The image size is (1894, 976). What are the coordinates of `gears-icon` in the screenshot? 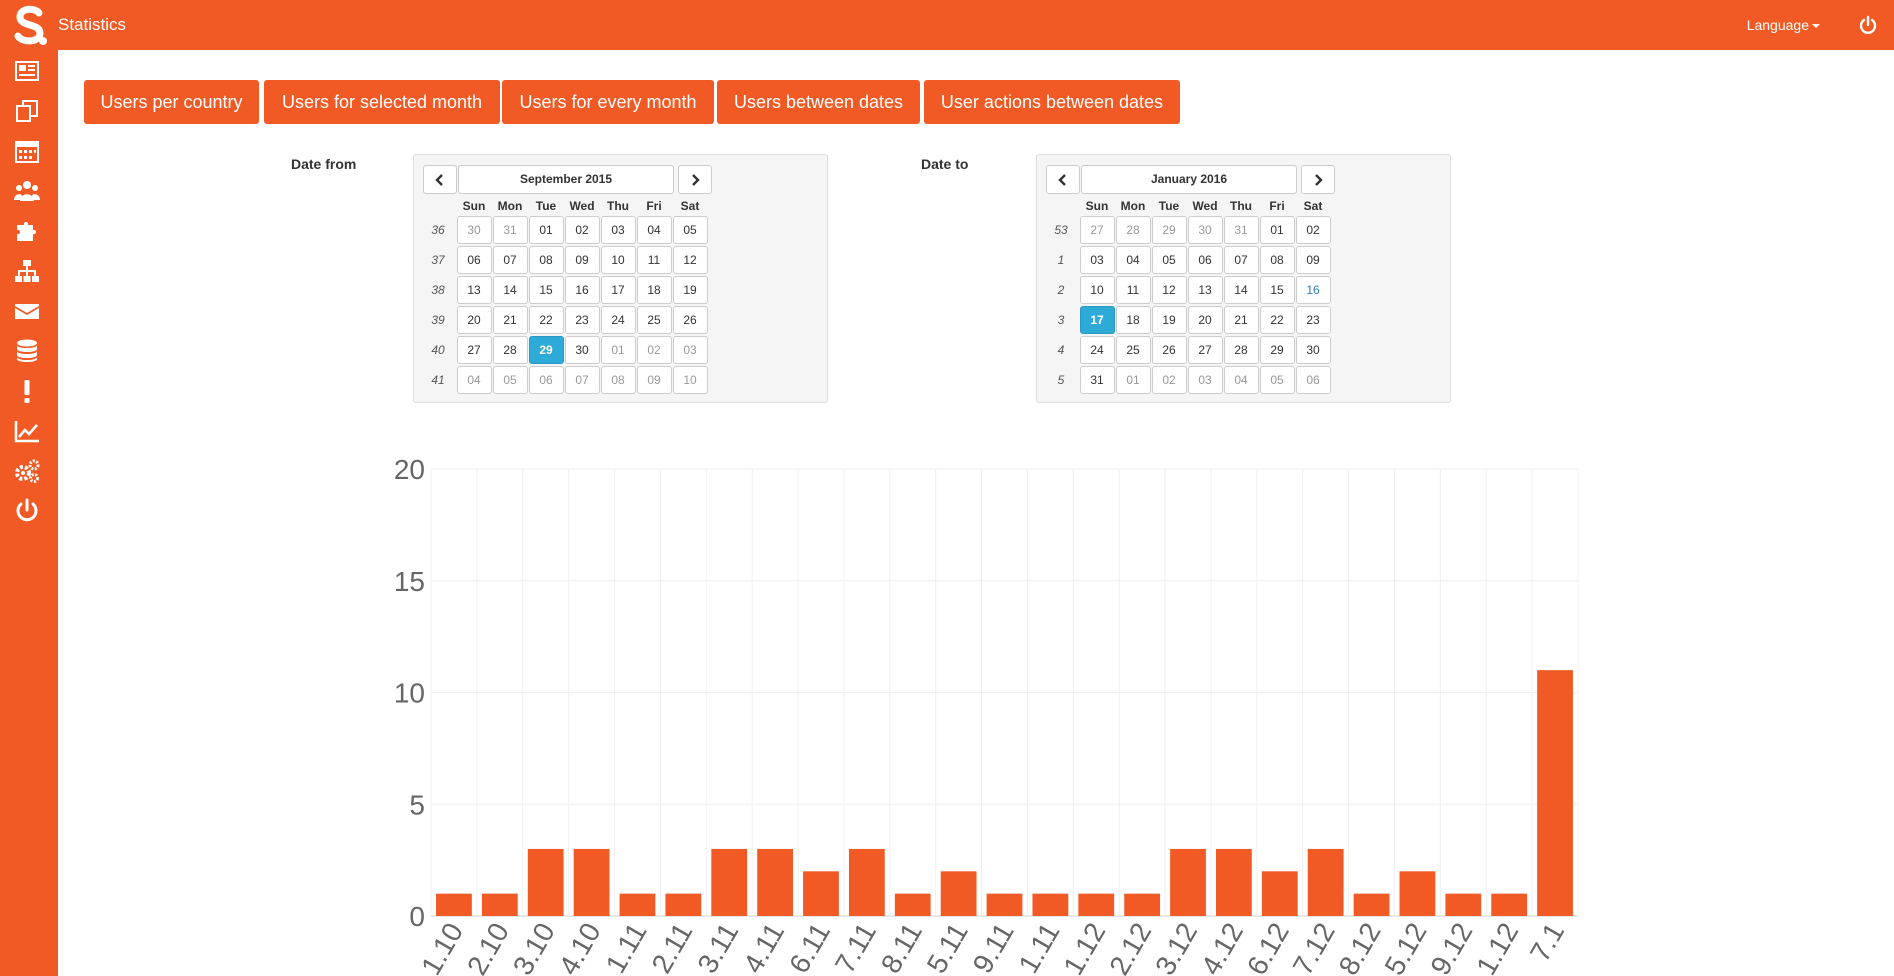 It's located at (27, 471).